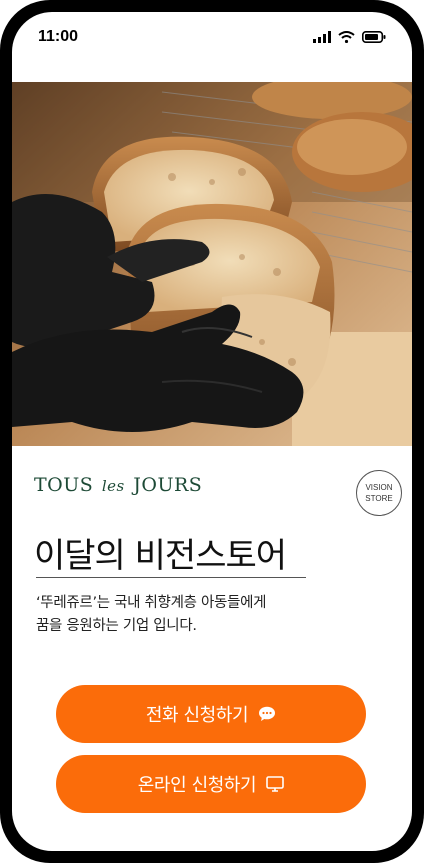 The height and width of the screenshot is (863, 424). Describe the element at coordinates (374, 37) in the screenshot. I see `battery-icon` at that location.